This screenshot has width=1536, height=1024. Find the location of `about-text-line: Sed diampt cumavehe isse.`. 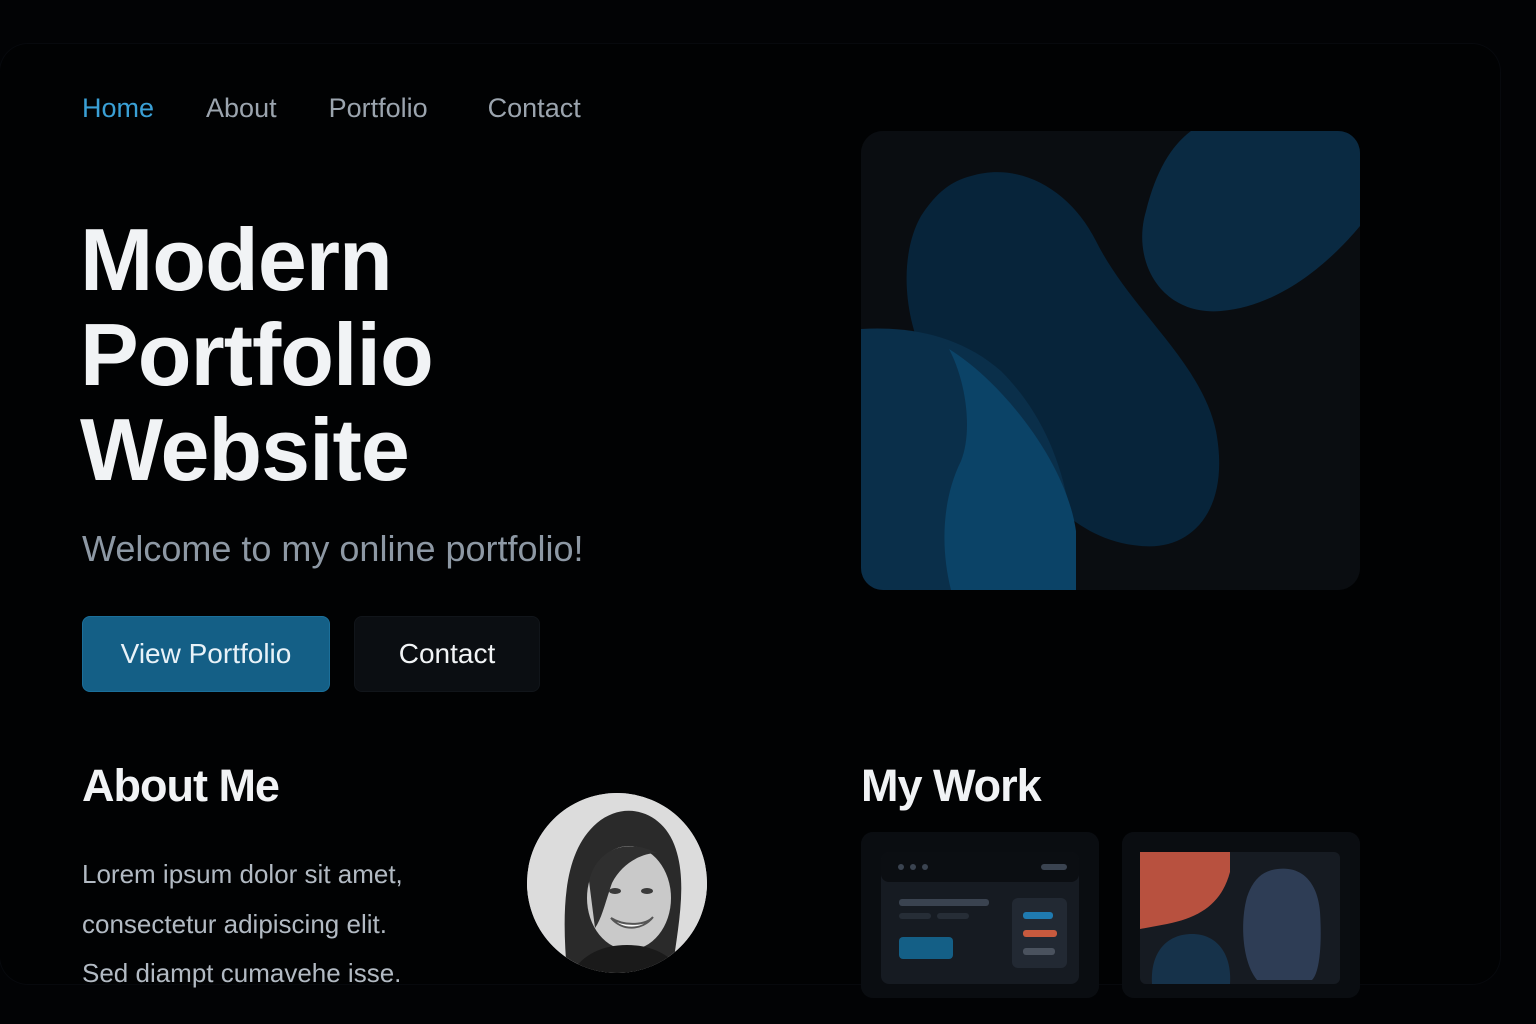

about-text-line: Sed diampt cumavehe isse. is located at coordinates (242, 973).